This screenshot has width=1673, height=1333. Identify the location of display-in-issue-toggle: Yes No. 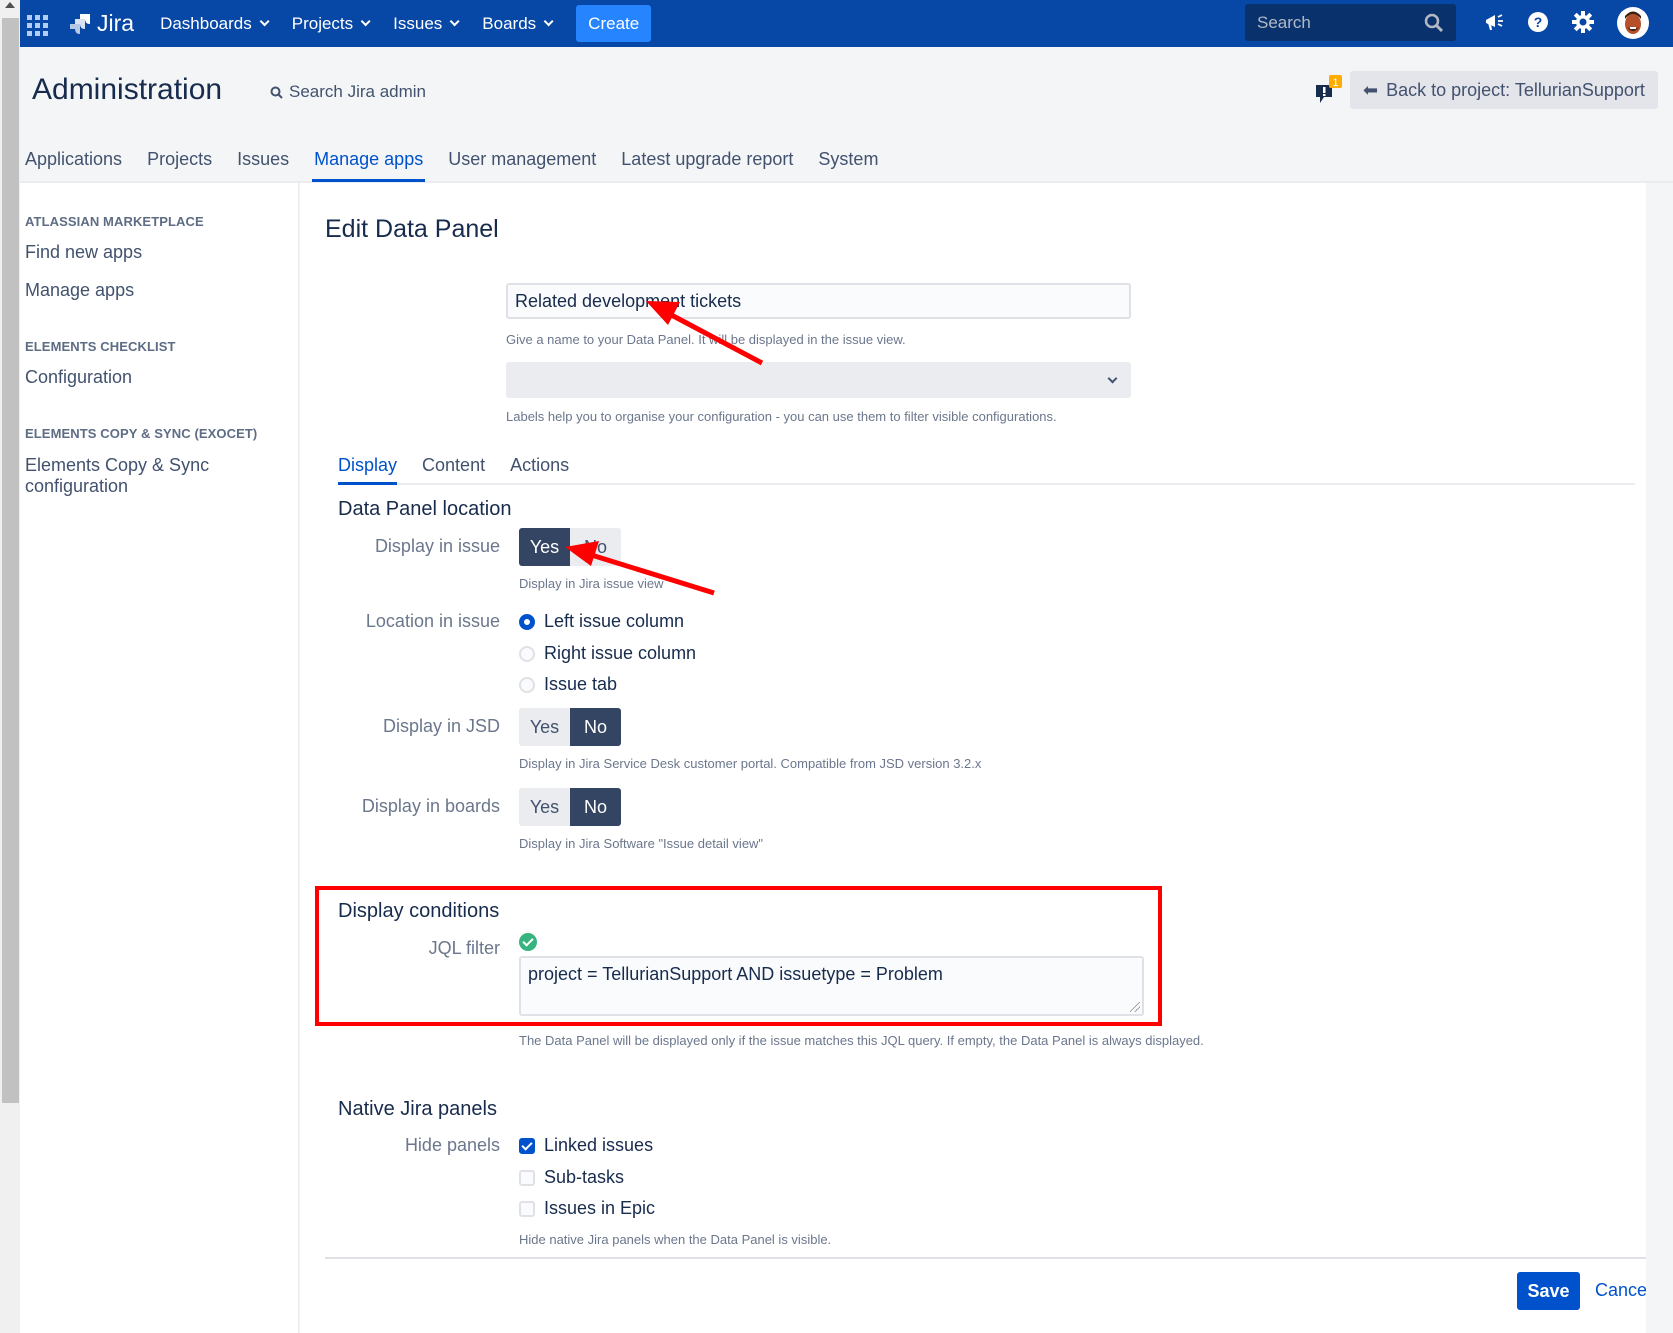
(570, 547).